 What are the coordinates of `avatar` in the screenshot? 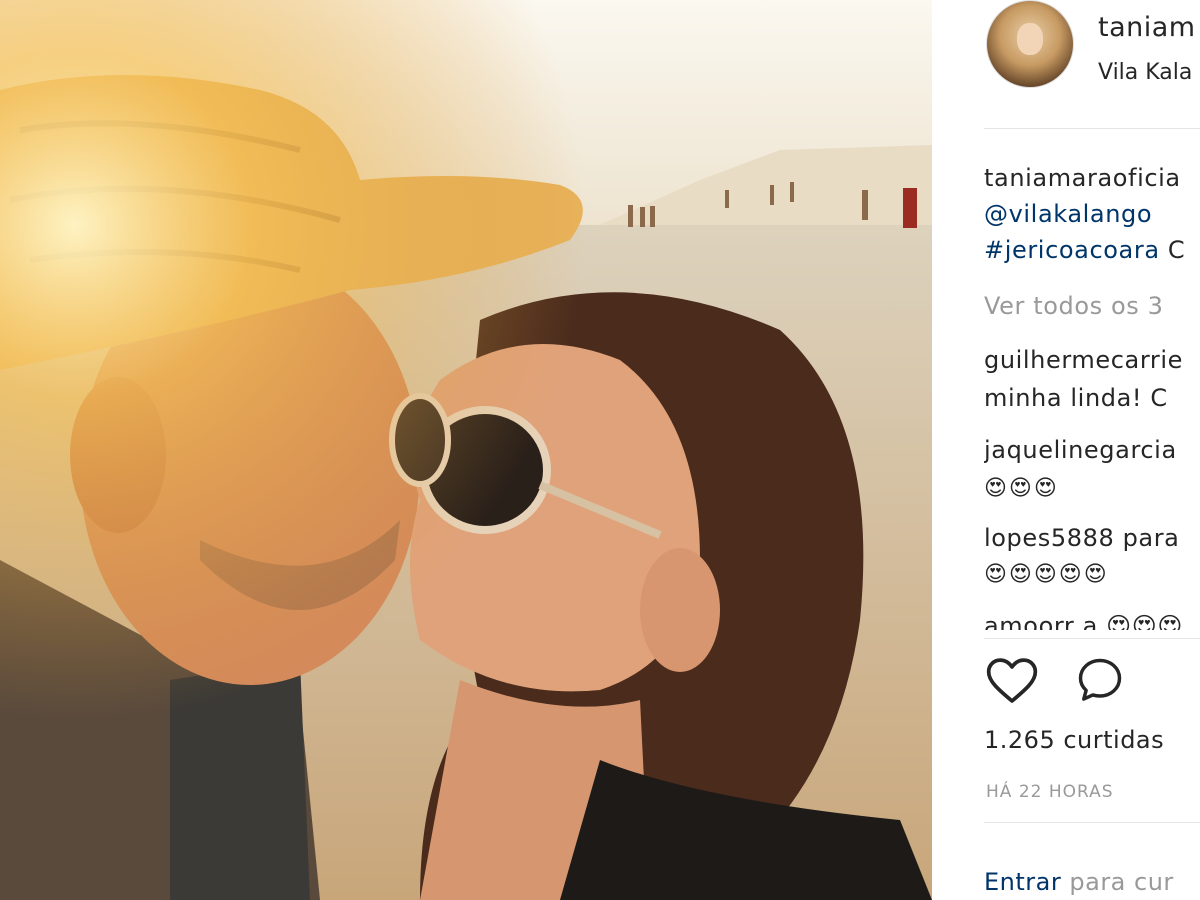 It's located at (1030, 44).